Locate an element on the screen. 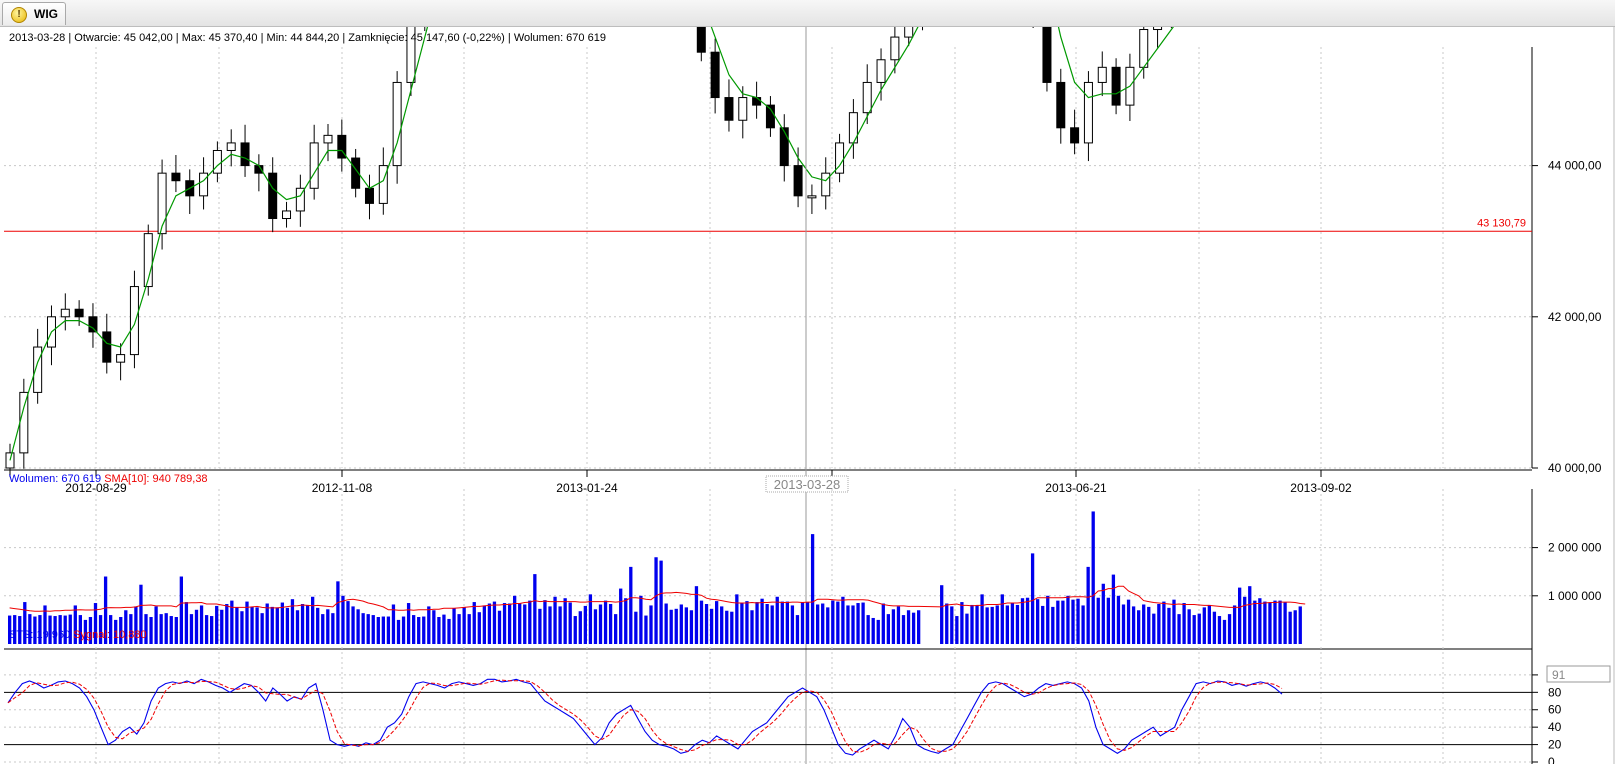 This screenshot has width=1615, height=764. sts-signal-line is located at coordinates (645, 716).